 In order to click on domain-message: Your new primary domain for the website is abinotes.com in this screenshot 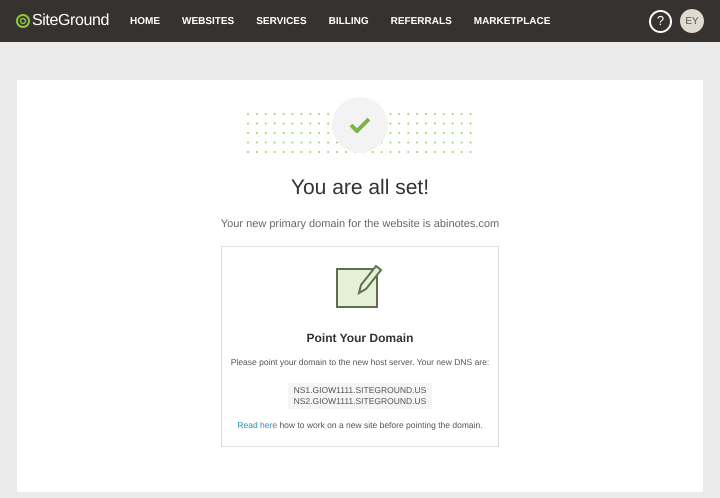, I will do `click(360, 224)`.